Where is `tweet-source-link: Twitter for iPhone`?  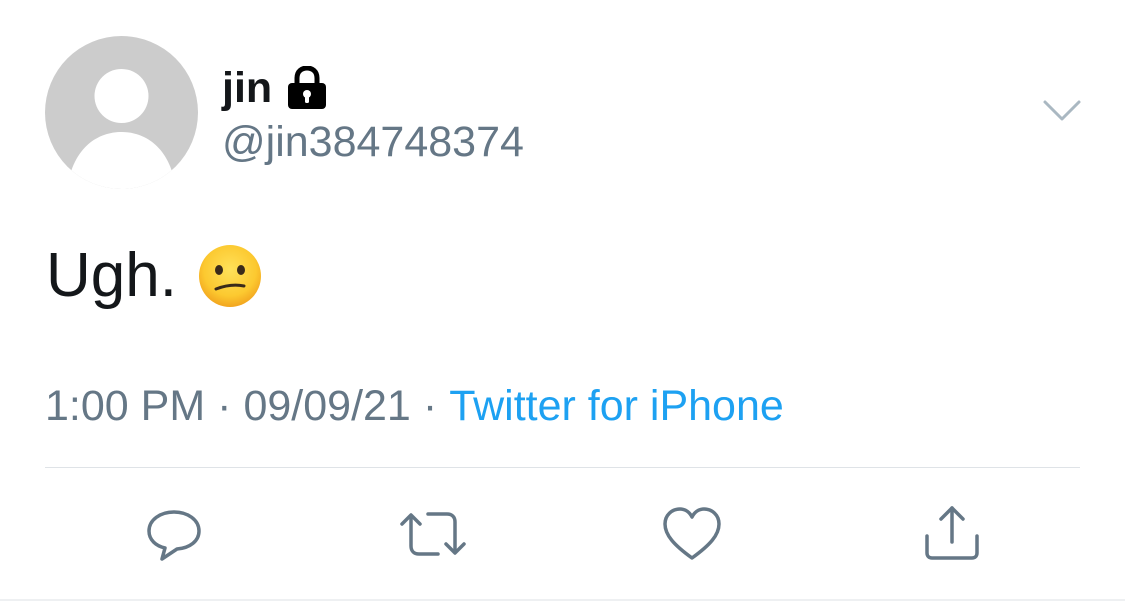
tweet-source-link: Twitter for iPhone is located at coordinates (616, 406).